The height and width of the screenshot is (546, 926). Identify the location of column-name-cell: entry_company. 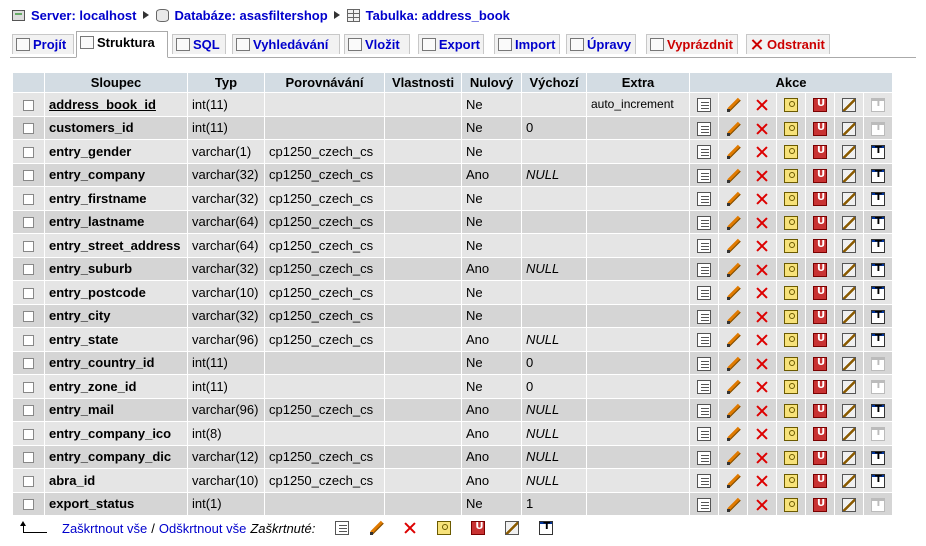
(116, 174).